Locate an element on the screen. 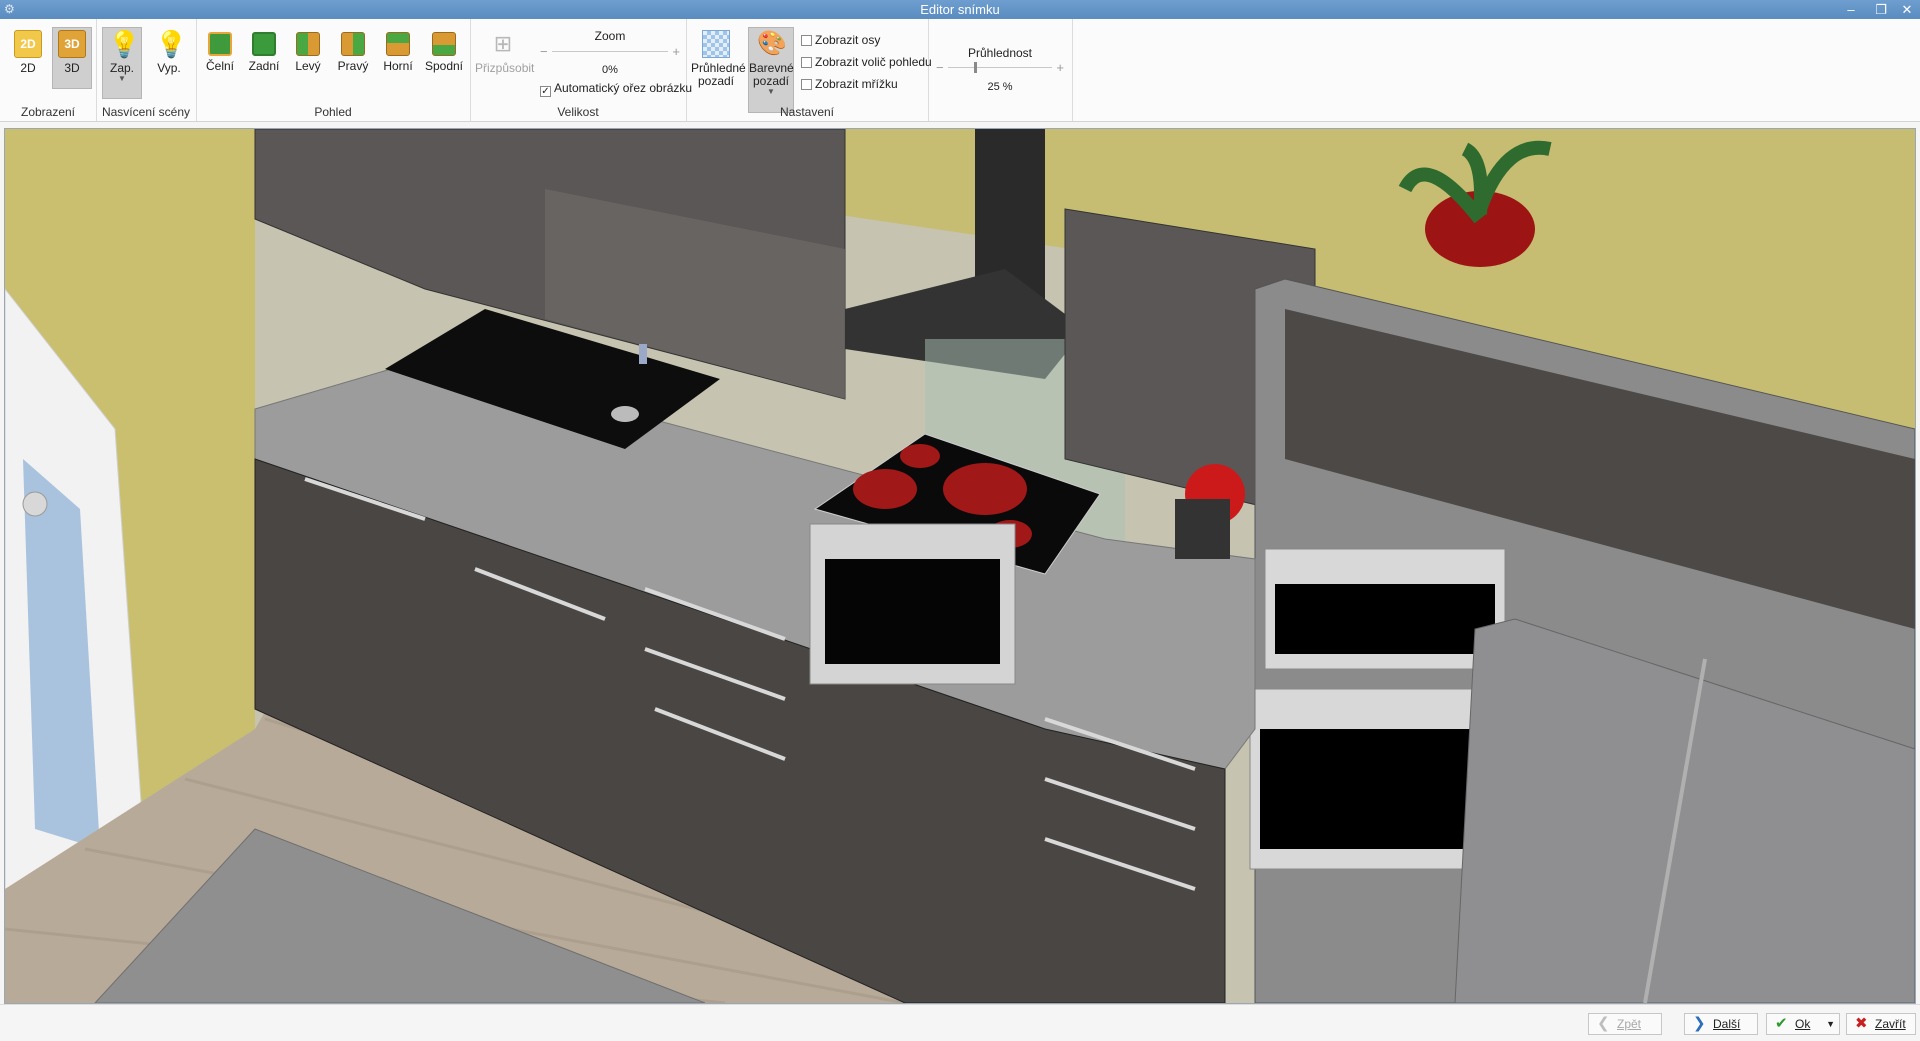 This screenshot has height=1041, width=1920. view-top-label: Horní is located at coordinates (398, 66).